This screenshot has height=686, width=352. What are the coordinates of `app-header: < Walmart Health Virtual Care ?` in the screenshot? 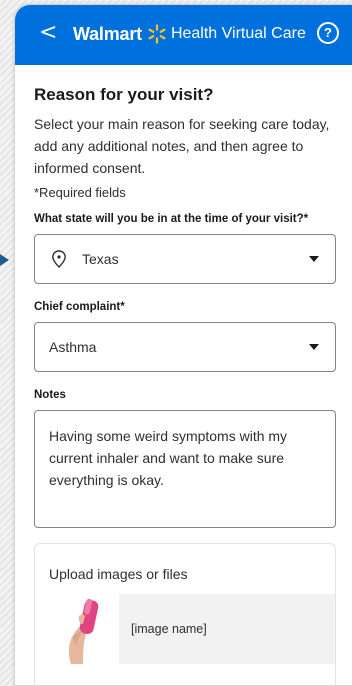 It's located at (183, 35).